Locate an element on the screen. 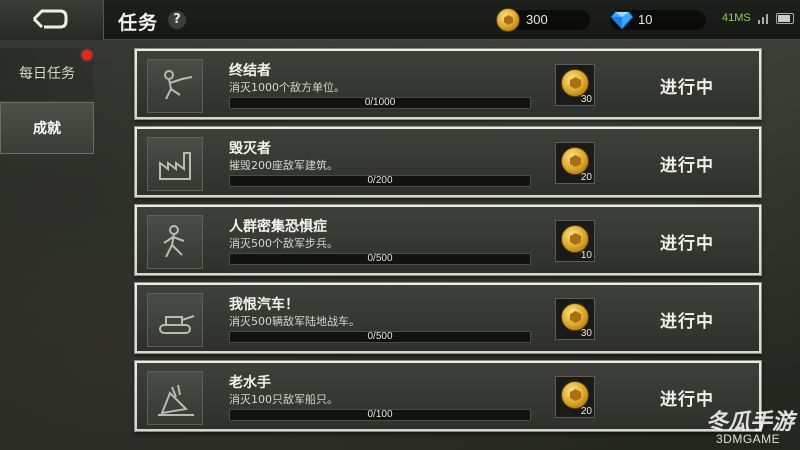  progress-text: 0/200 is located at coordinates (380, 180).